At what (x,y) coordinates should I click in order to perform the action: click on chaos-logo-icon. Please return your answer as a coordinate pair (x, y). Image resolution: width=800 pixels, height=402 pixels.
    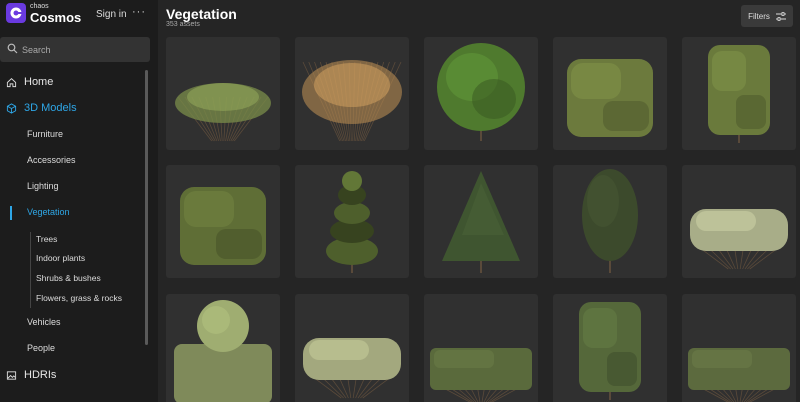
    Looking at the image, I should click on (16, 13).